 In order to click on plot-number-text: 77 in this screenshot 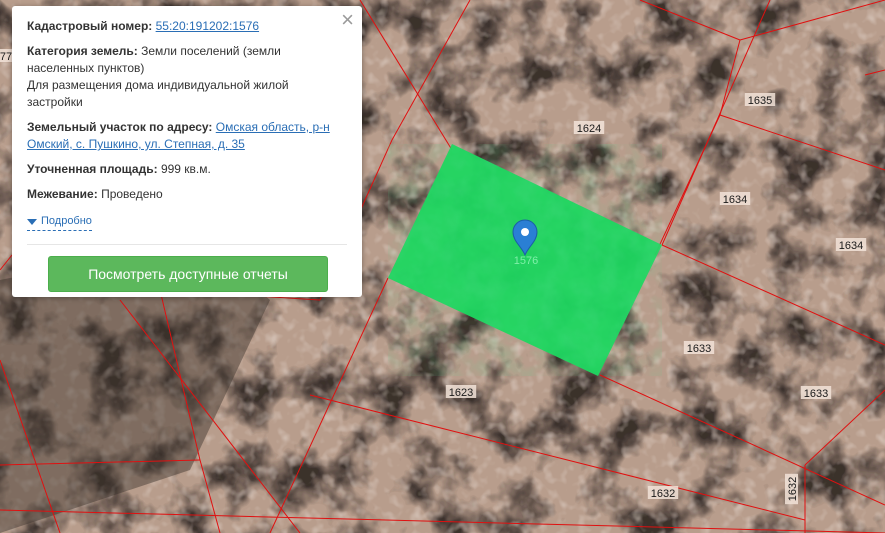, I will do `click(6, 57)`.